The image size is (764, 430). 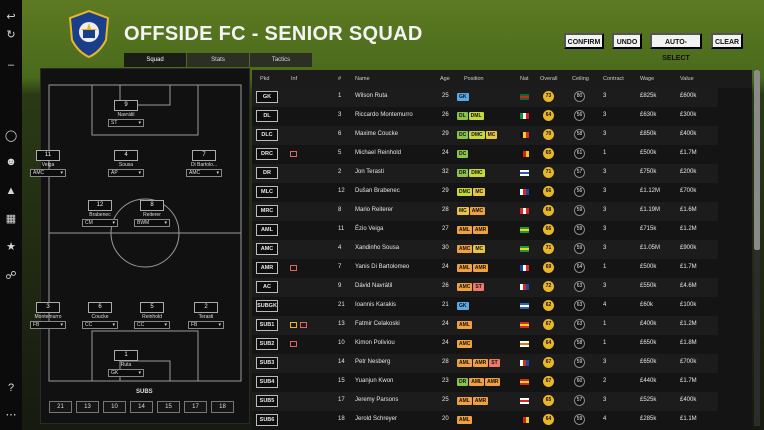 I want to click on pitch-player: 2 Terasti FB, so click(x=206, y=315).